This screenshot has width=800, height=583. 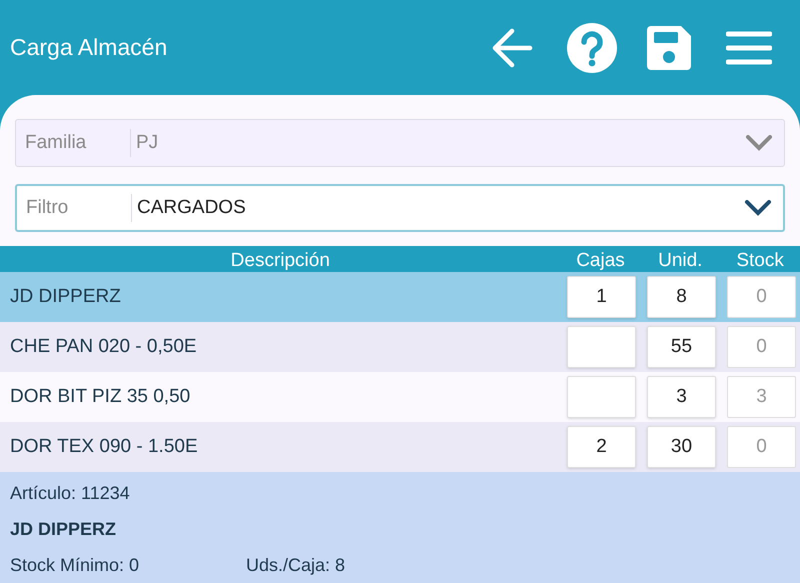 What do you see at coordinates (70, 493) in the screenshot?
I see `article-code: Artículo: 11234` at bounding box center [70, 493].